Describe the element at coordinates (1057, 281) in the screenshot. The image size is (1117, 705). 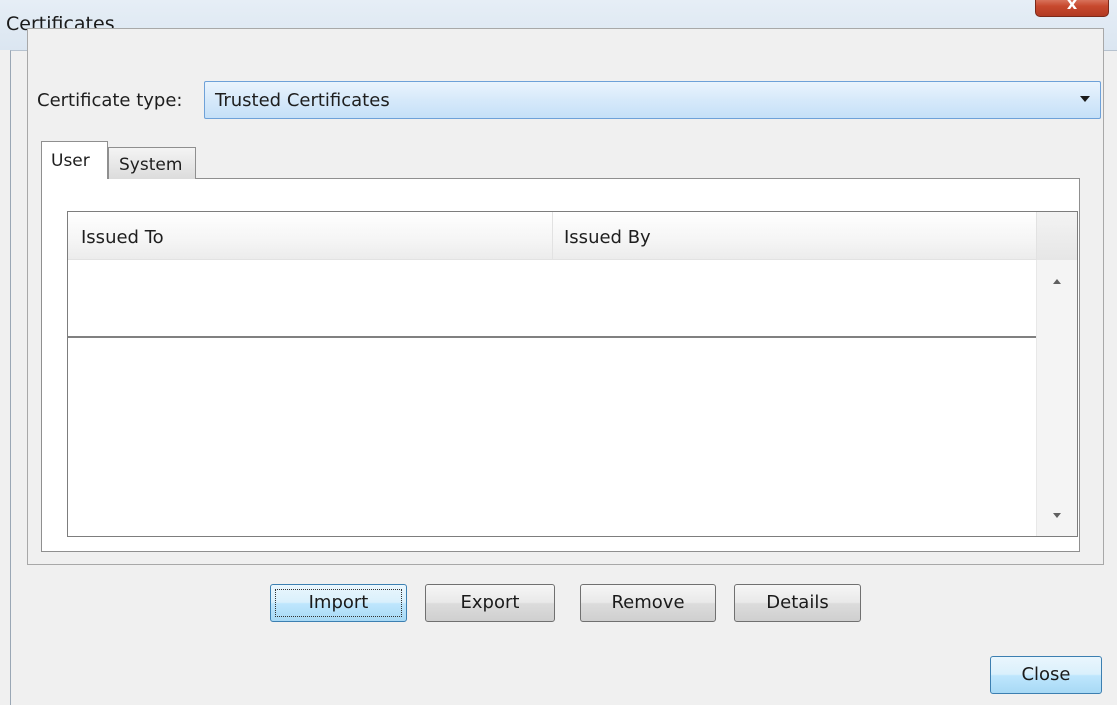
I see `arrow-up-icon` at that location.